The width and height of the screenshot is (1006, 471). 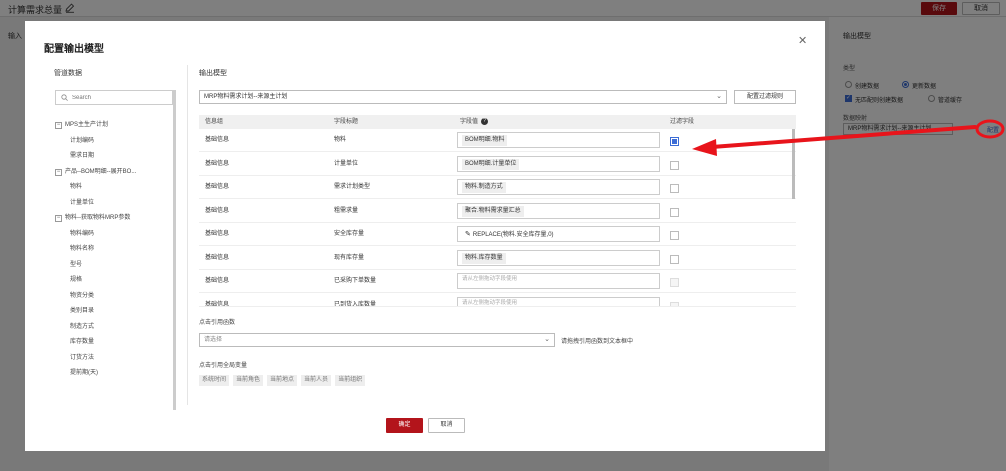 I want to click on help-icon: ?, so click(x=485, y=121).